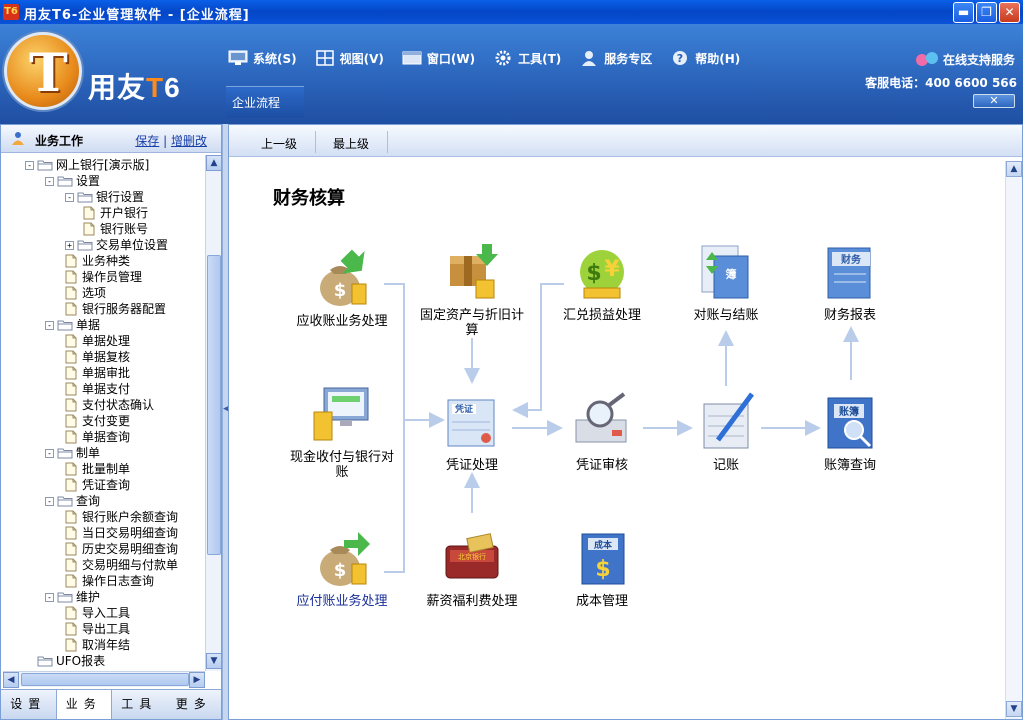 This screenshot has height=720, width=1023. Describe the element at coordinates (705, 58) in the screenshot. I see `menu-help: ? 帮助(H)` at that location.